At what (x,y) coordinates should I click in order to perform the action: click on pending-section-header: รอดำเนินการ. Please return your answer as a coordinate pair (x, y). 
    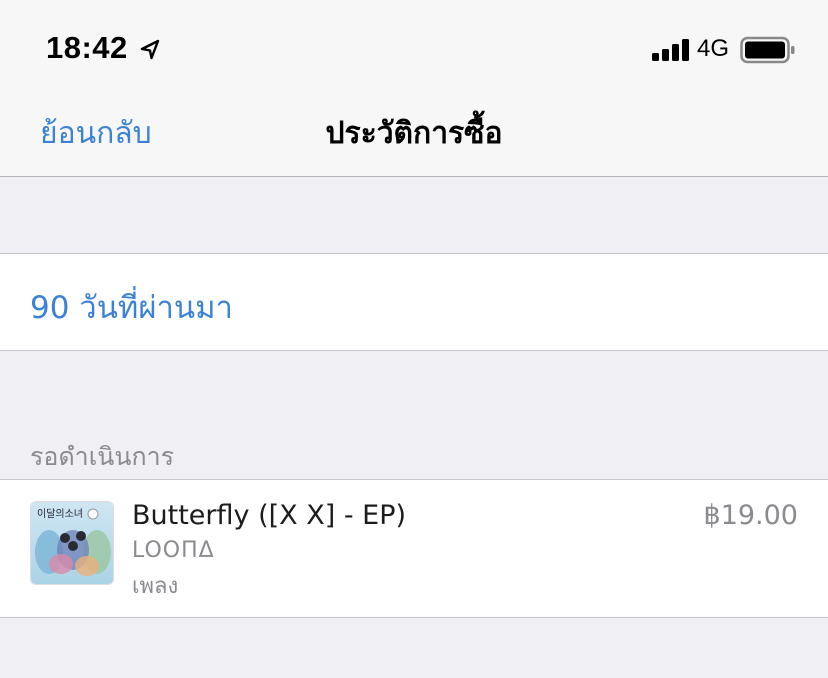
    Looking at the image, I should click on (102, 456).